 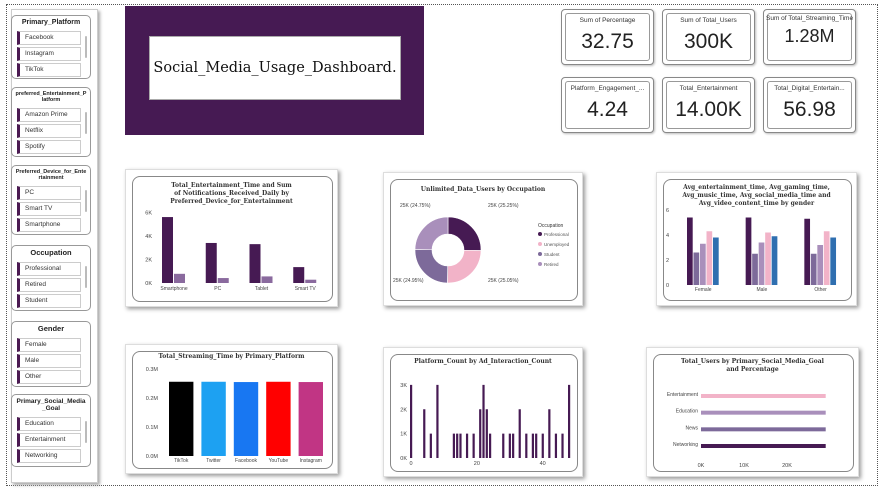 I want to click on slicer-item: Student, so click(x=49, y=300).